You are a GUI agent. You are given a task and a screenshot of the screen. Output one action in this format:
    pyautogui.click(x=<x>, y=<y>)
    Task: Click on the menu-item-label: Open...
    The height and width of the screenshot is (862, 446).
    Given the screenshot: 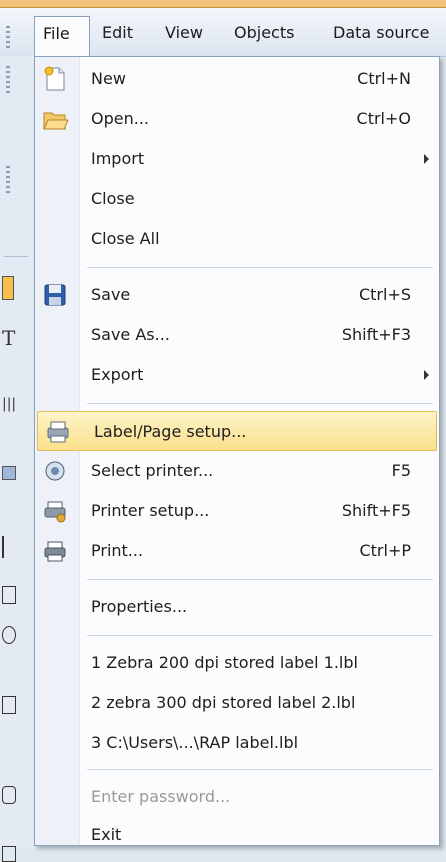 What is the action you would take?
    pyautogui.click(x=120, y=118)
    